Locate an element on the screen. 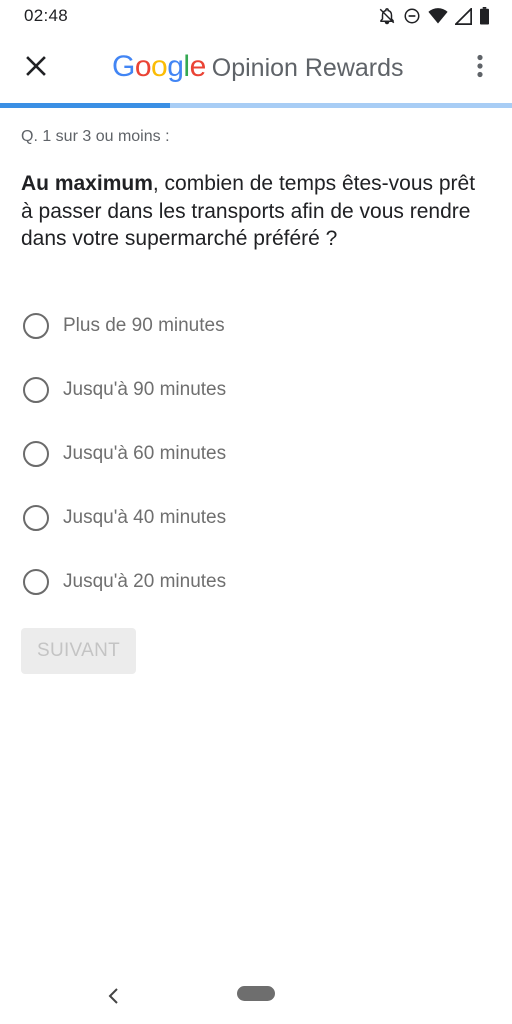  nav-back-button is located at coordinates (114, 996).